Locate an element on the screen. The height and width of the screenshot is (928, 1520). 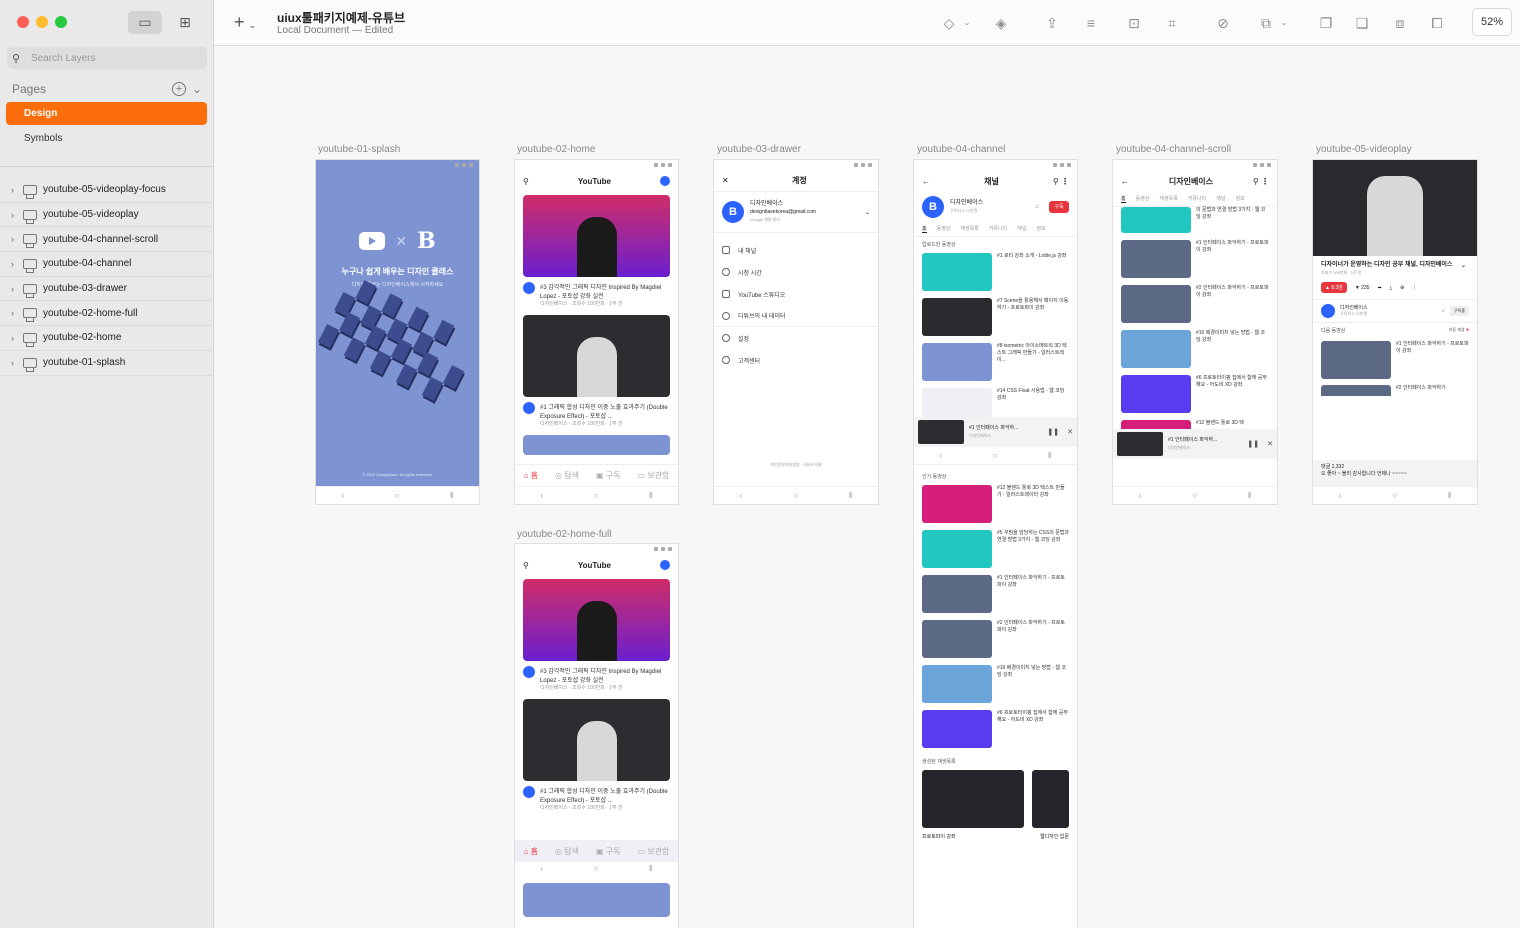
align-icon: ≡ is located at coordinates (1091, 23).